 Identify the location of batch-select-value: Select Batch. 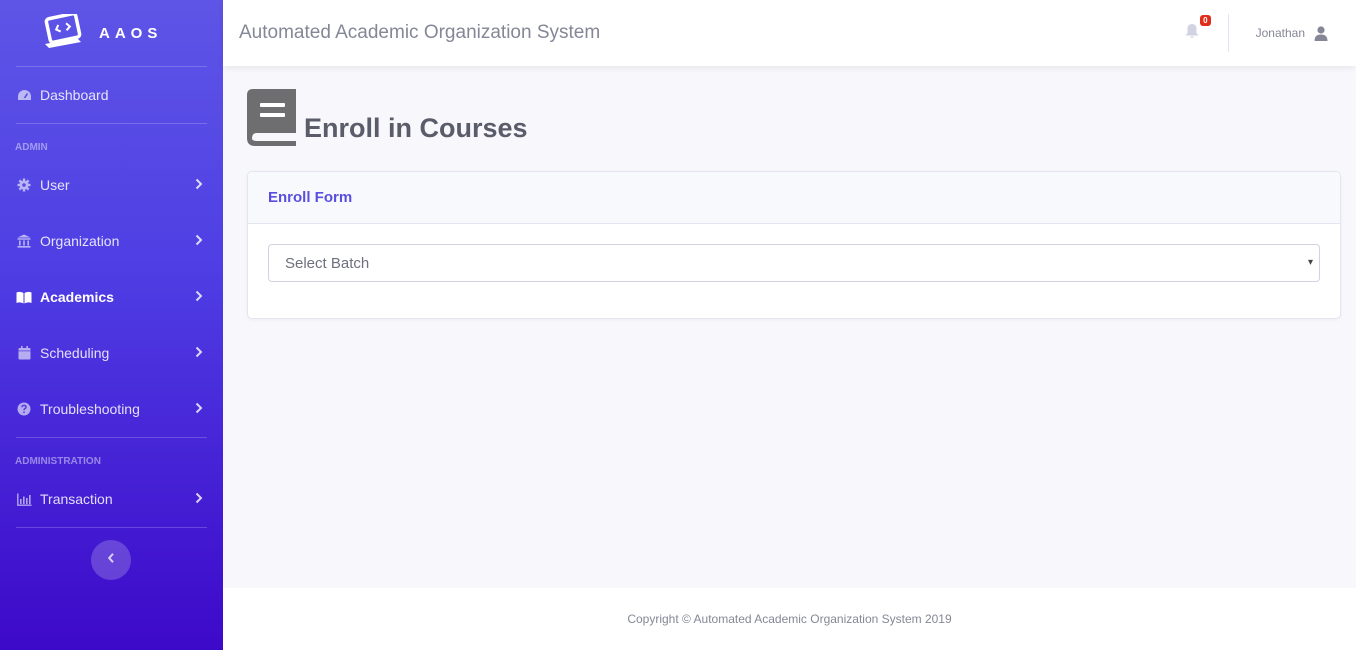
(327, 263).